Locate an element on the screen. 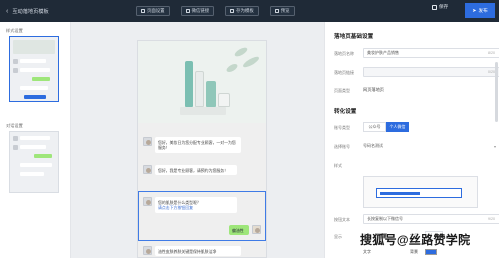 This screenshot has height=258, width=499. chevron-left-icon: ‹ is located at coordinates (7, 11).